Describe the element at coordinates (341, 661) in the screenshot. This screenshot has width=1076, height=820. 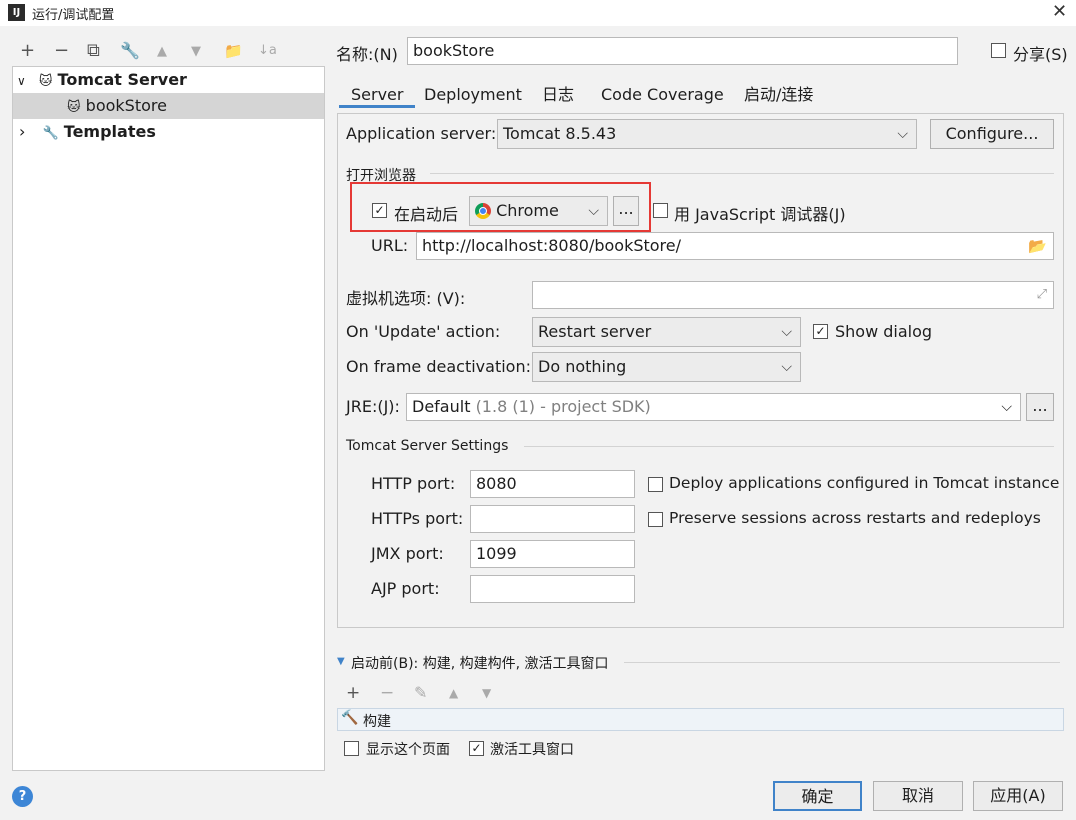
I see `collapse-triangle-icon: ▼` at that location.